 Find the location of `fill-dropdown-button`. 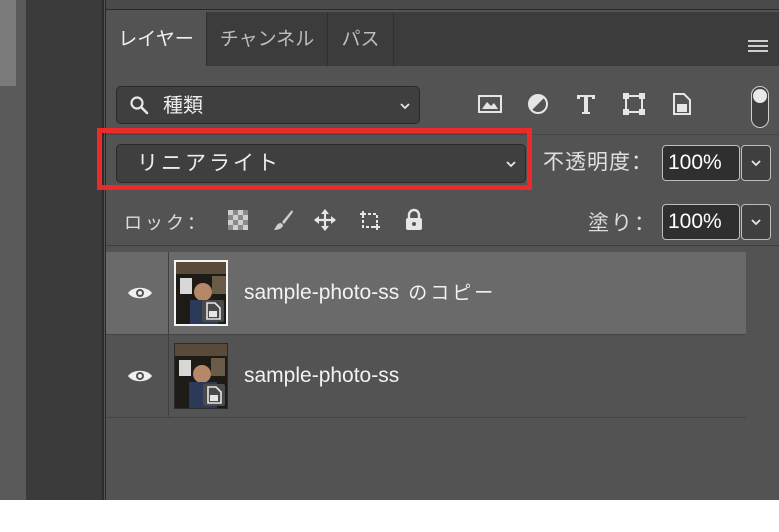

fill-dropdown-button is located at coordinates (756, 222).